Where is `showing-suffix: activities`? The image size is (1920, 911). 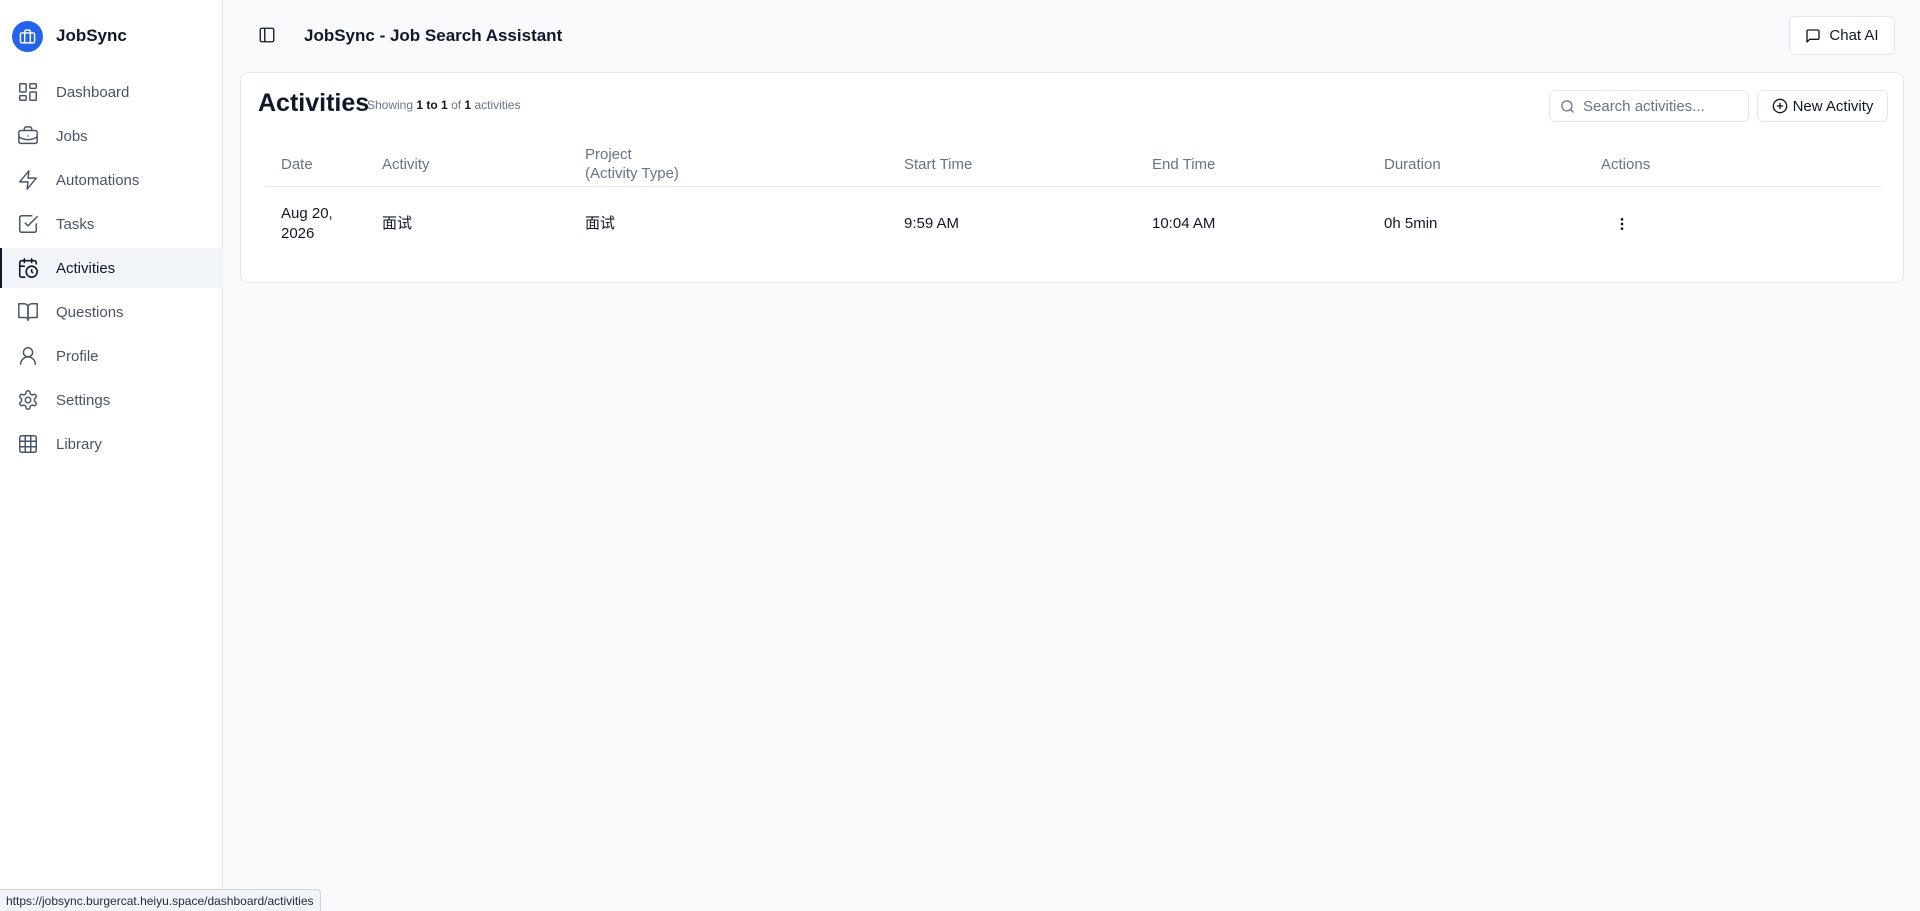
showing-suffix: activities is located at coordinates (497, 105).